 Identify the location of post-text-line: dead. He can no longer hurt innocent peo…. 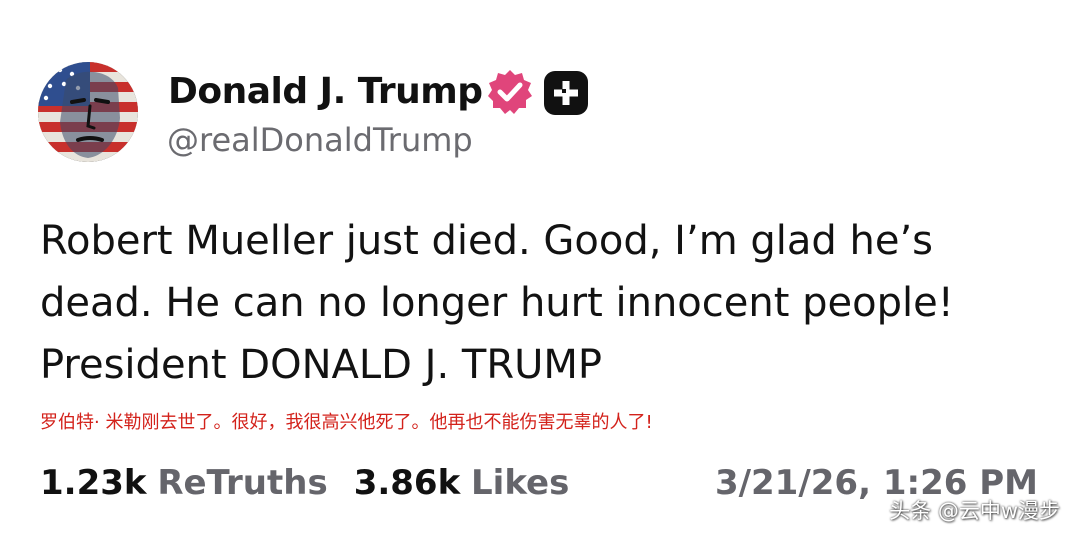
(497, 303).